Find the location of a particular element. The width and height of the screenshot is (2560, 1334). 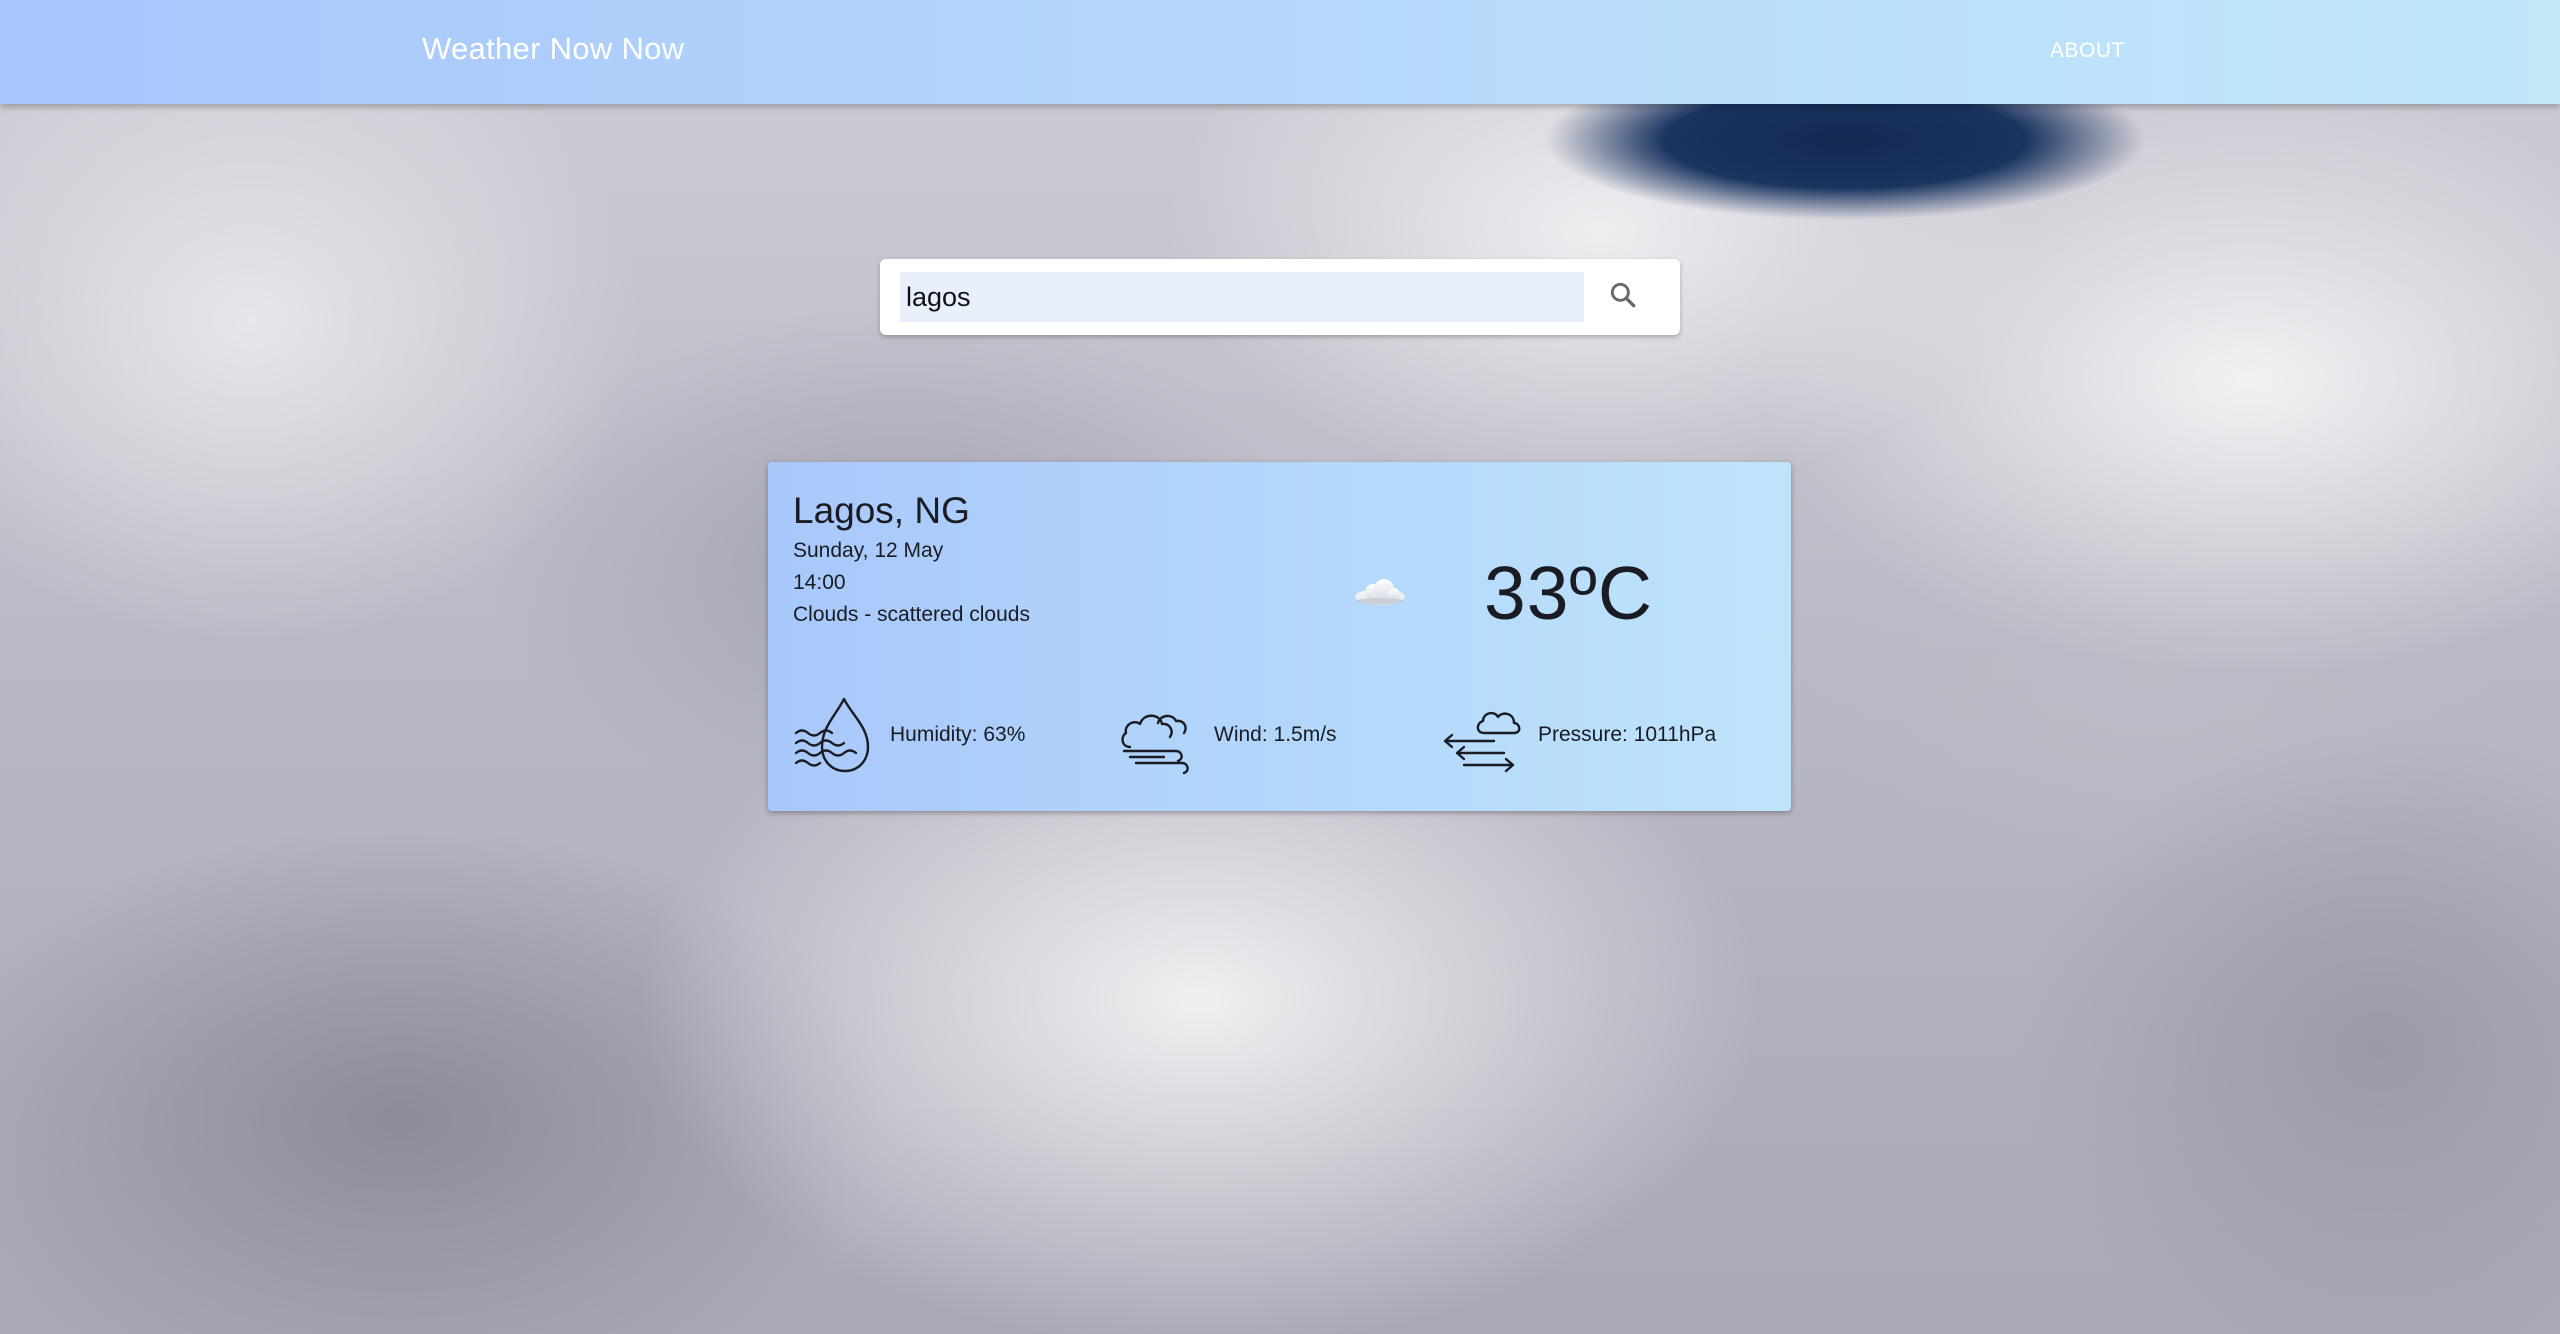

forecast-time: 14:00 is located at coordinates (819, 582).